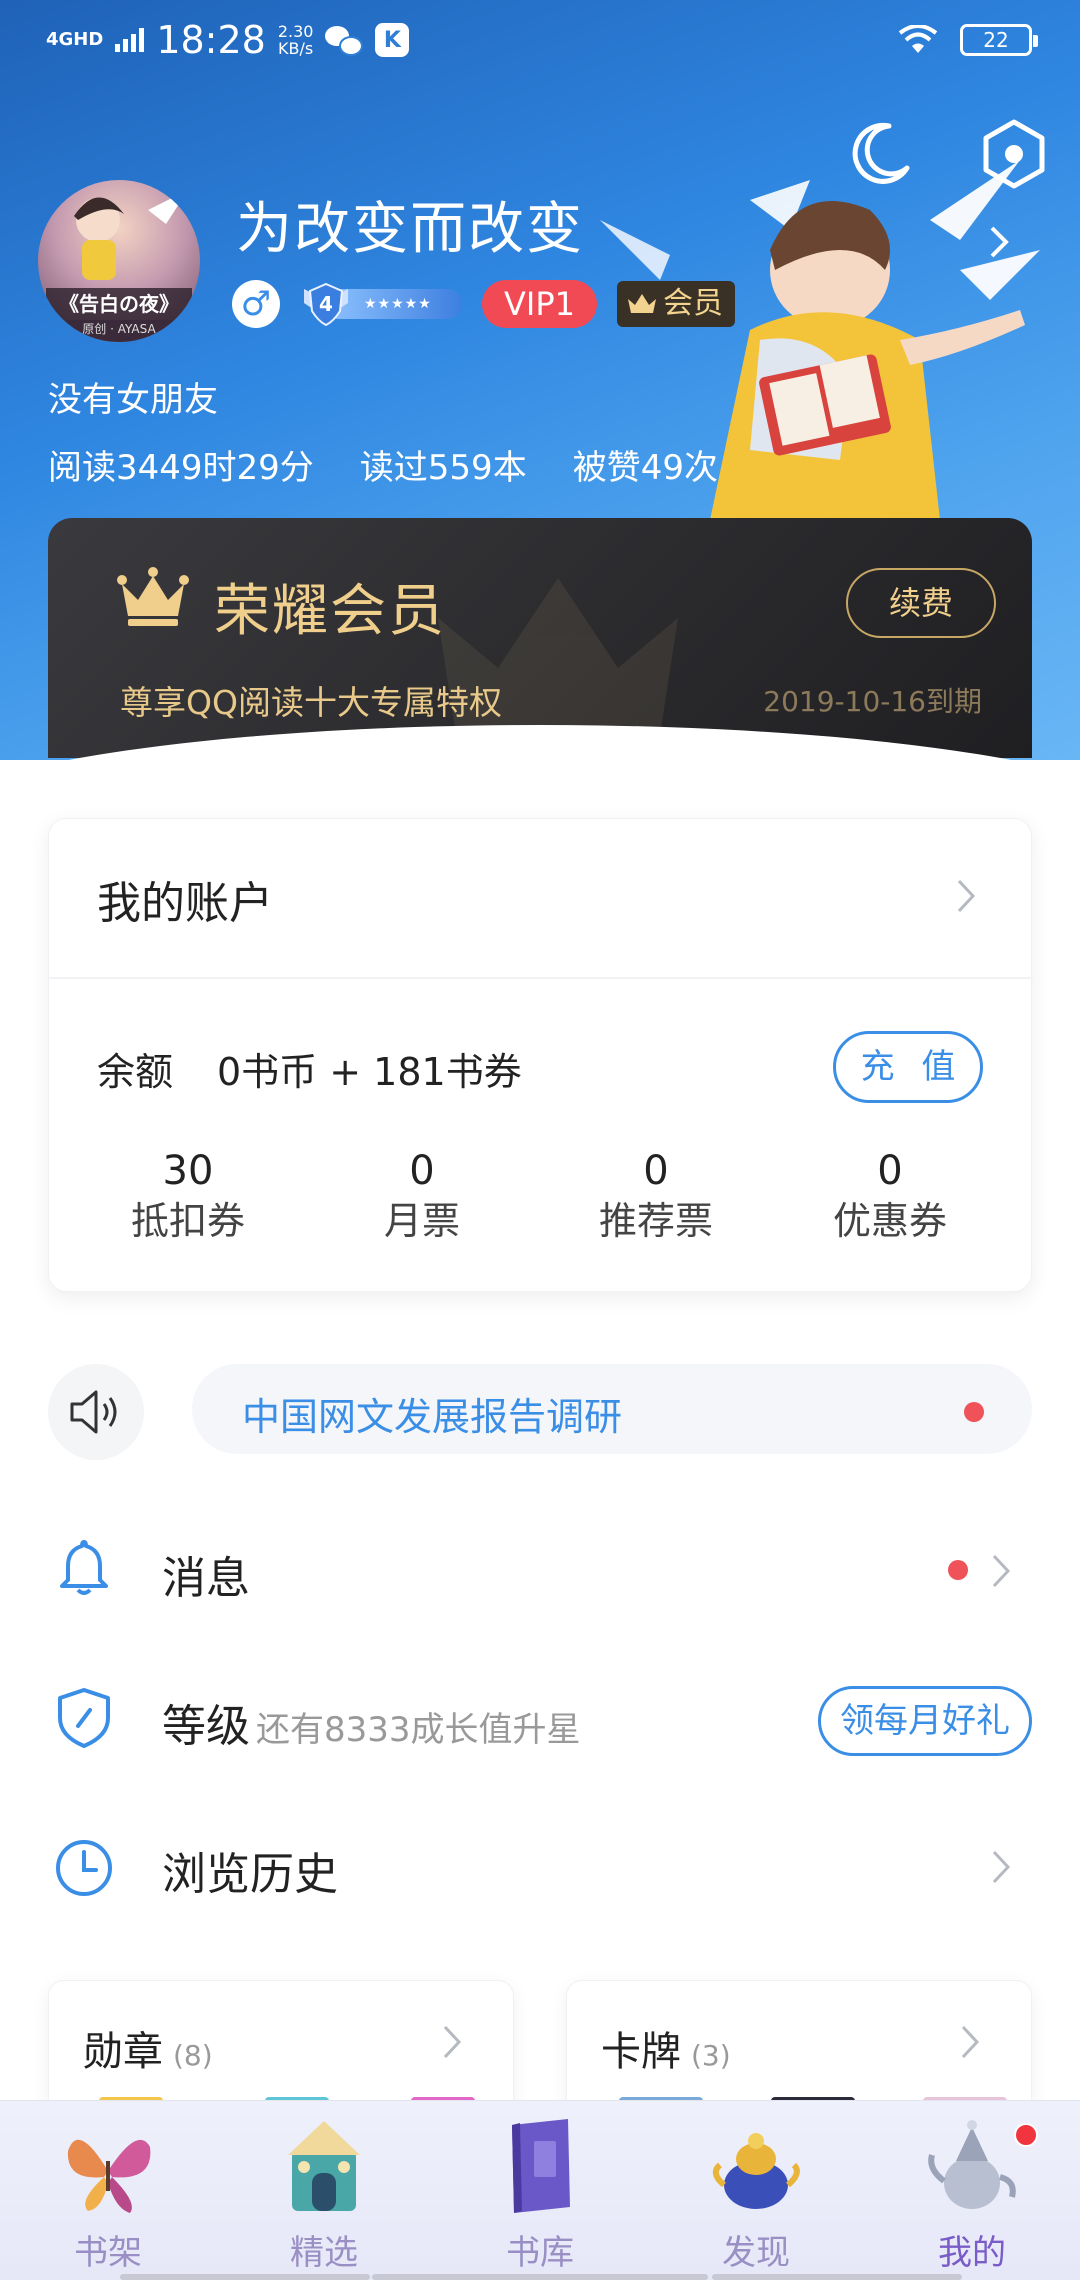 The image size is (1080, 2280). What do you see at coordinates (84, 1718) in the screenshot?
I see `shield-icon` at bounding box center [84, 1718].